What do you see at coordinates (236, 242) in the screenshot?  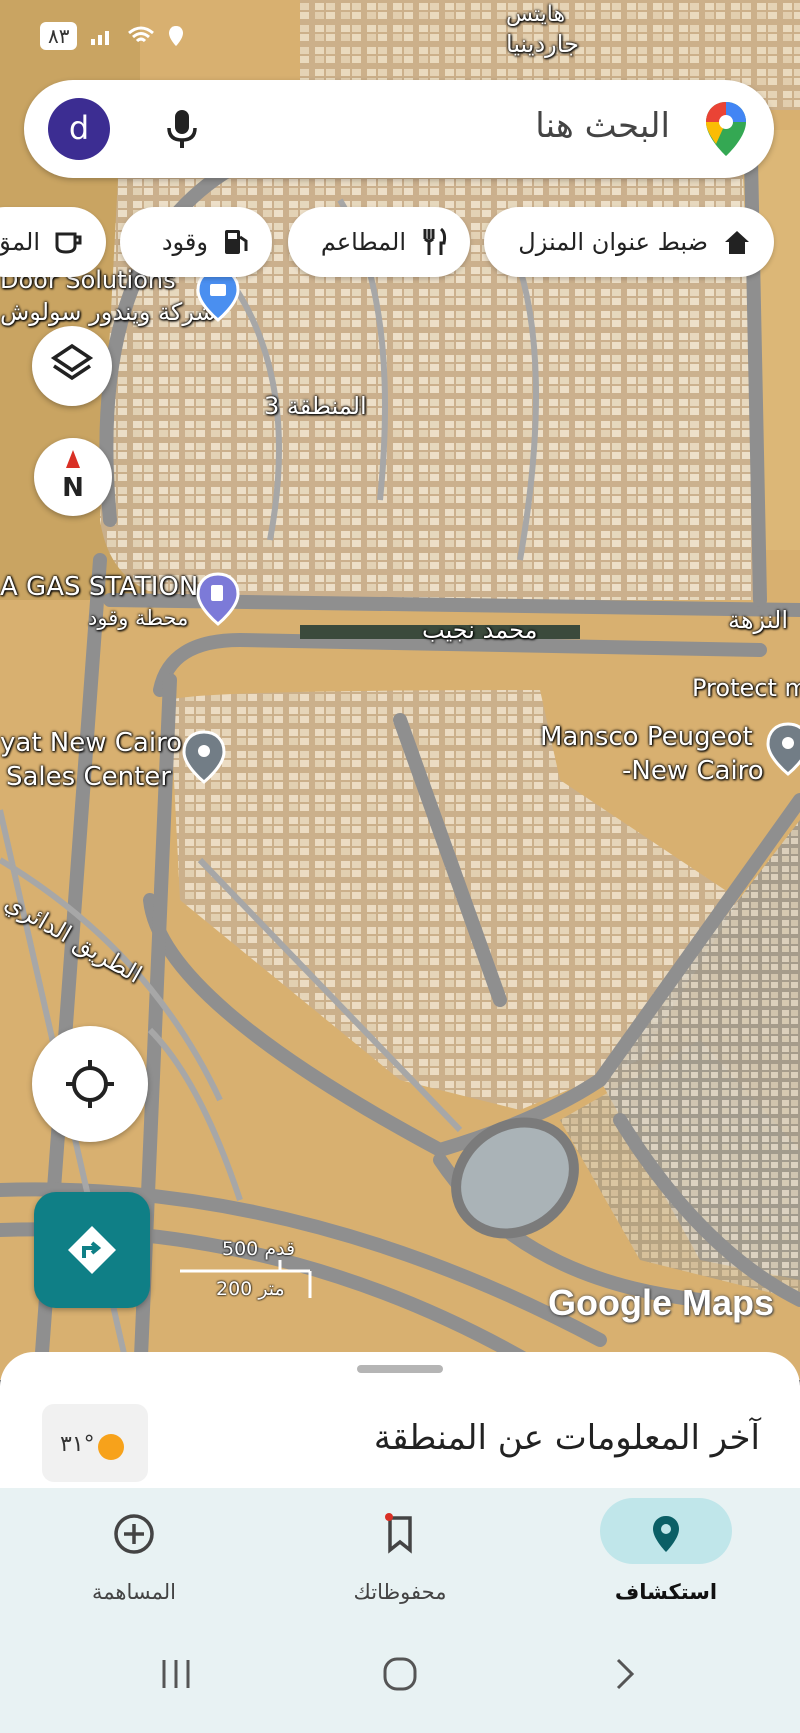 I see `gas-icon` at bounding box center [236, 242].